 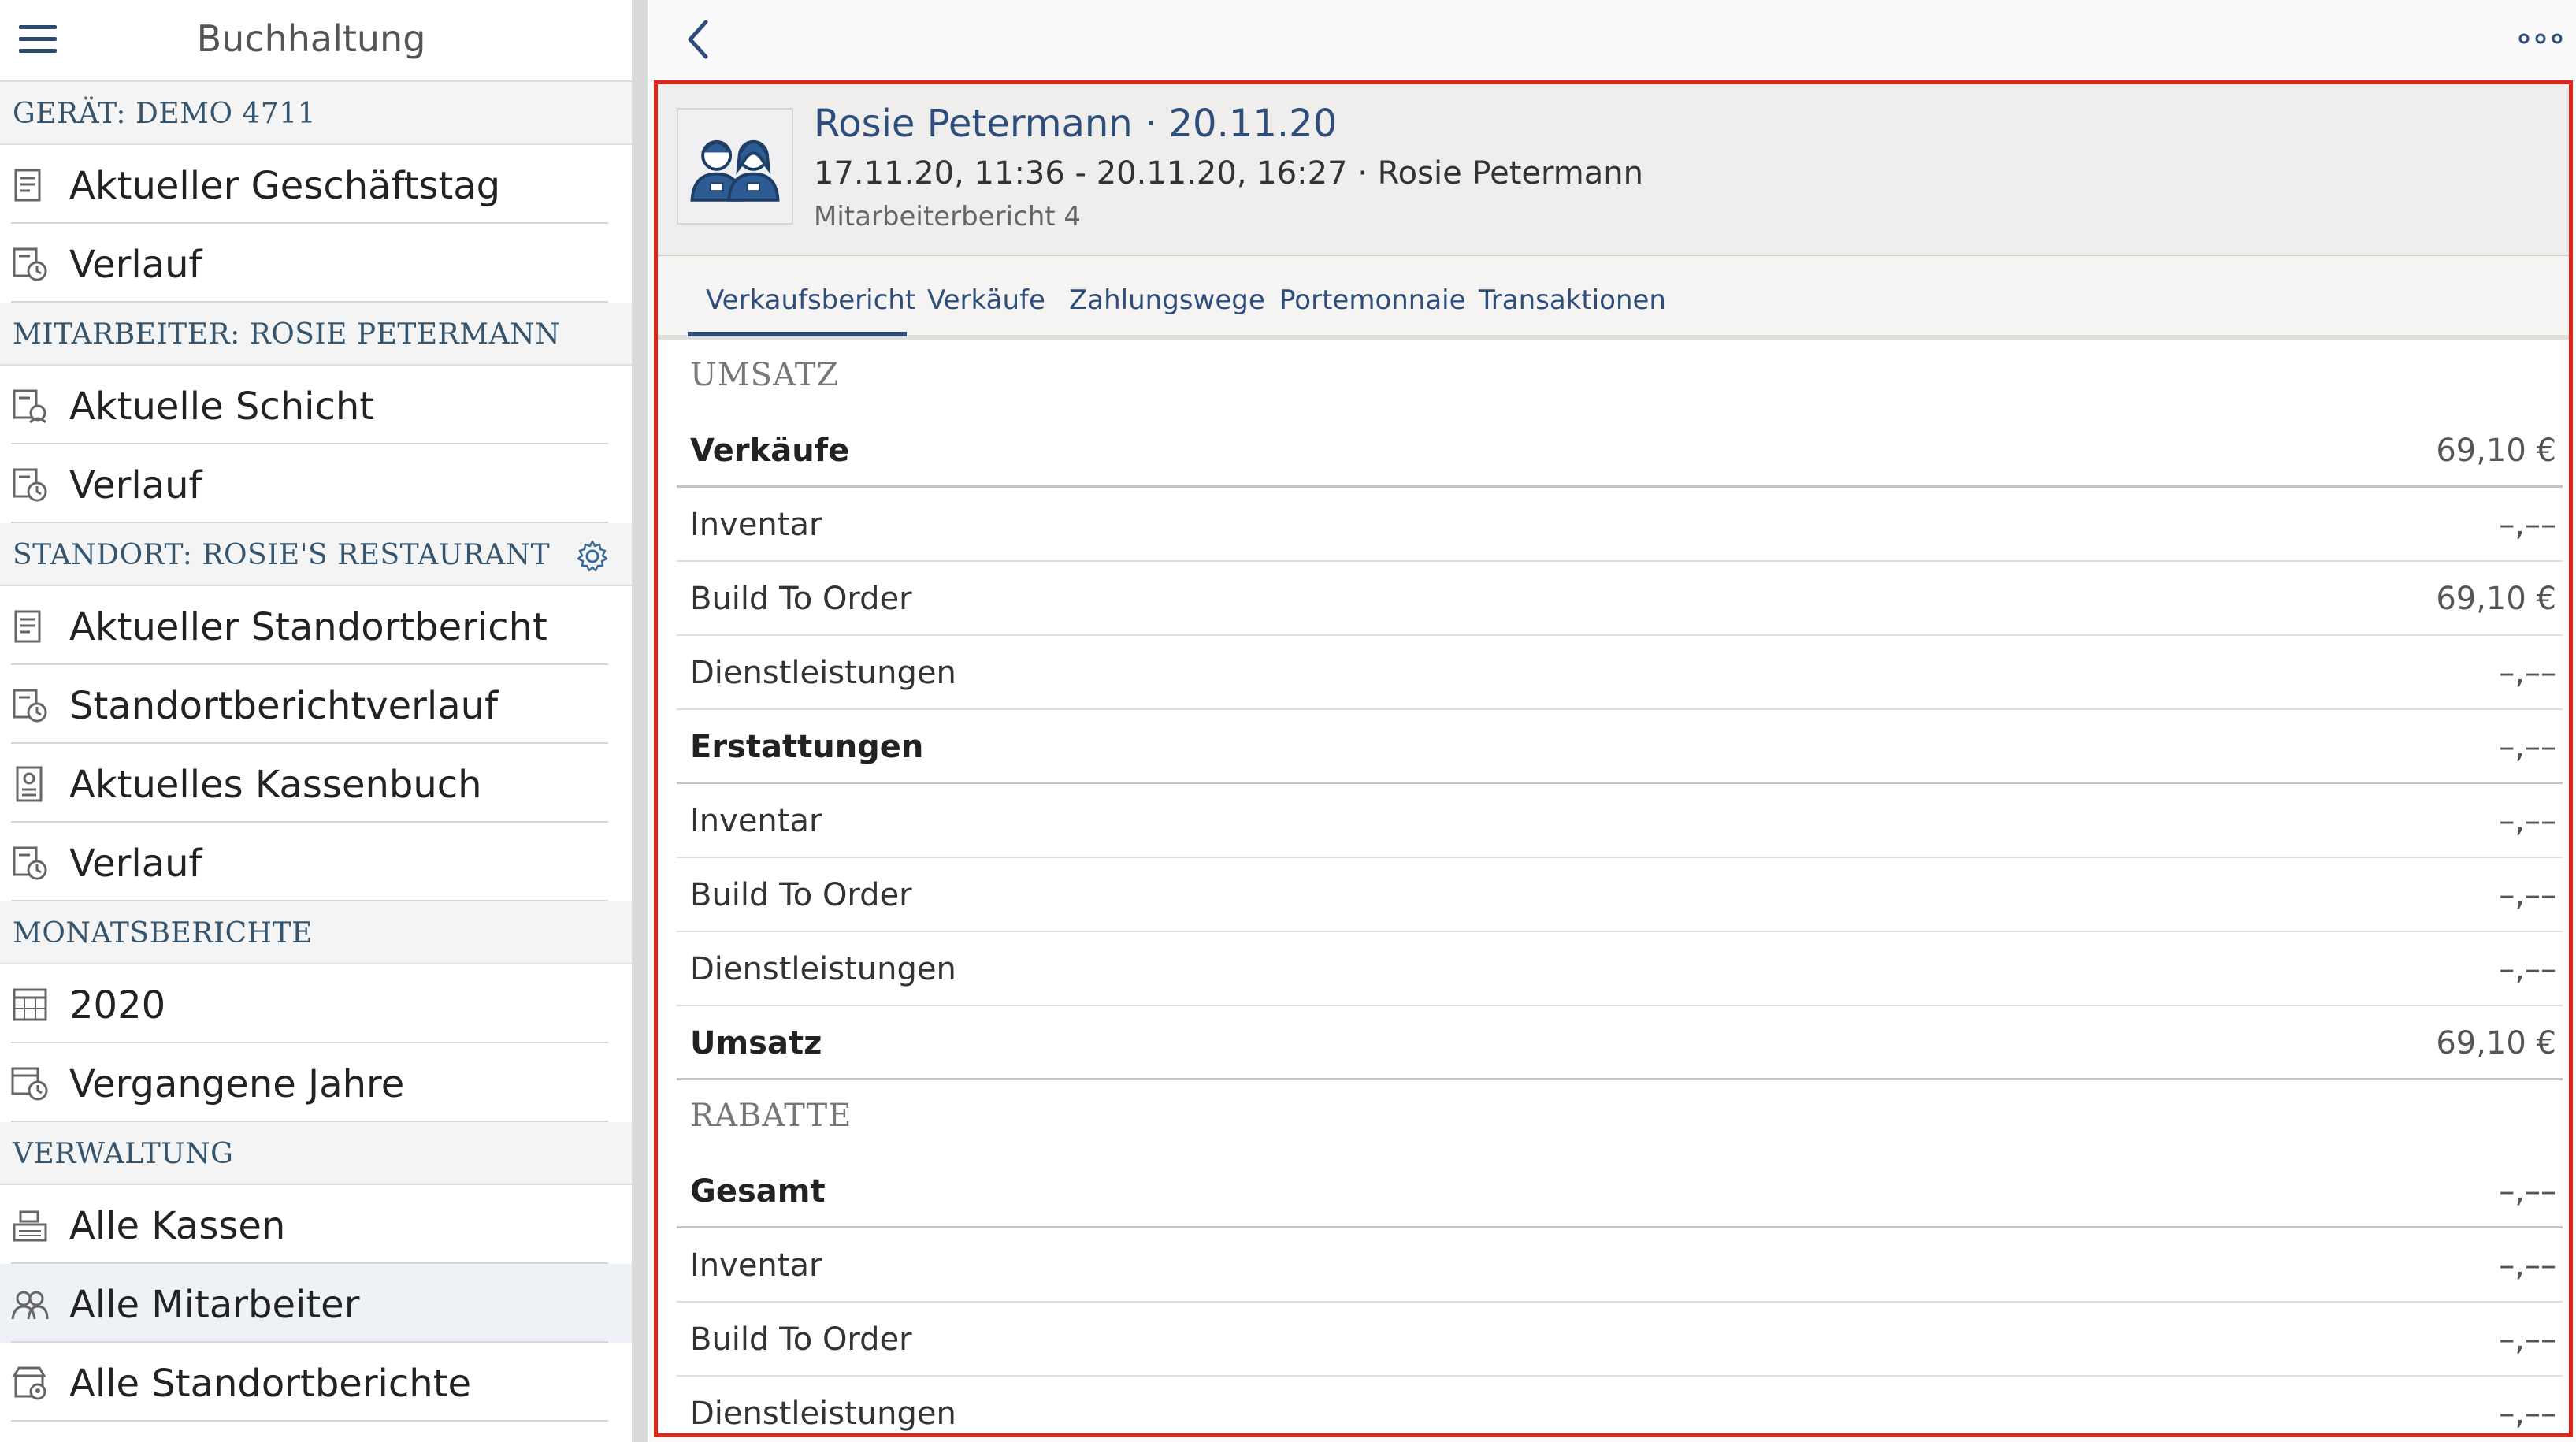 What do you see at coordinates (810, 300) in the screenshot?
I see `tab-verkaufsbericht: Verkaufsbericht` at bounding box center [810, 300].